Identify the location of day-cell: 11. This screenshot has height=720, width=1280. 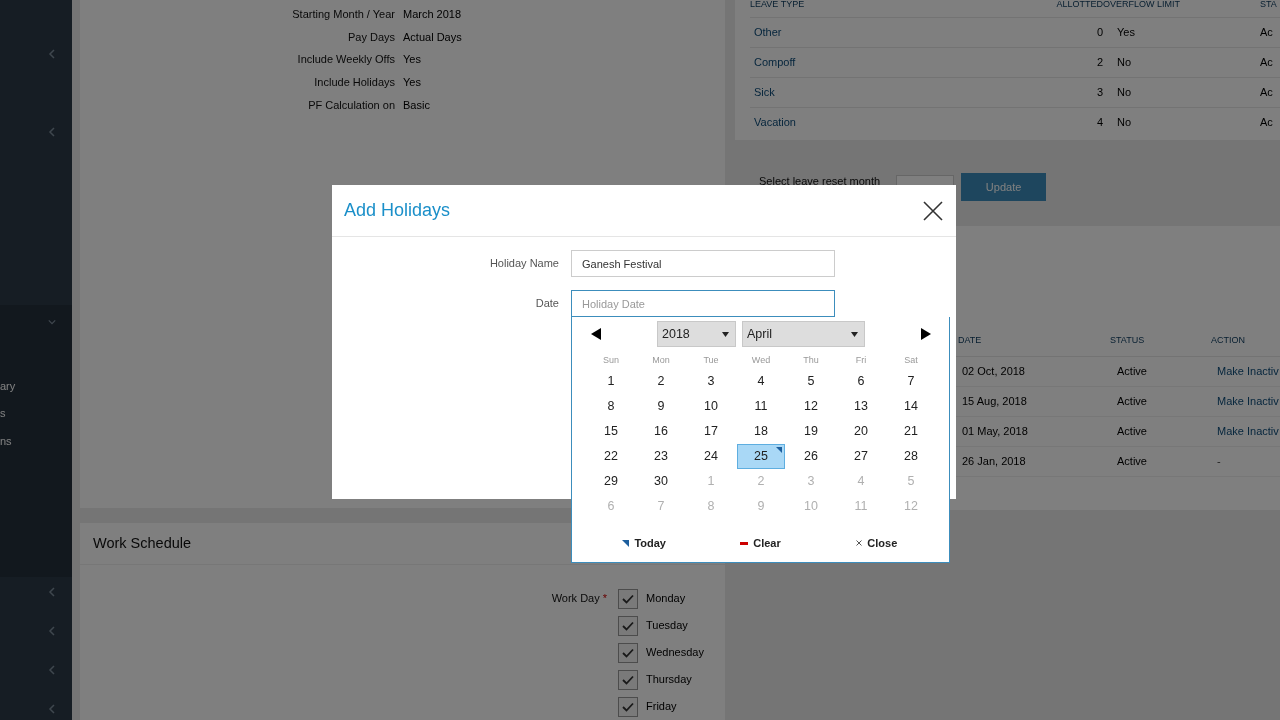
(761, 406).